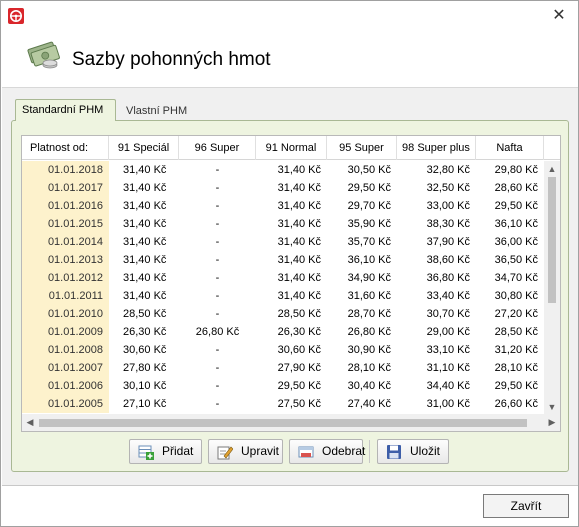 This screenshot has width=579, height=527. Describe the element at coordinates (552, 240) in the screenshot. I see `vertical-scroll-thumb` at that location.